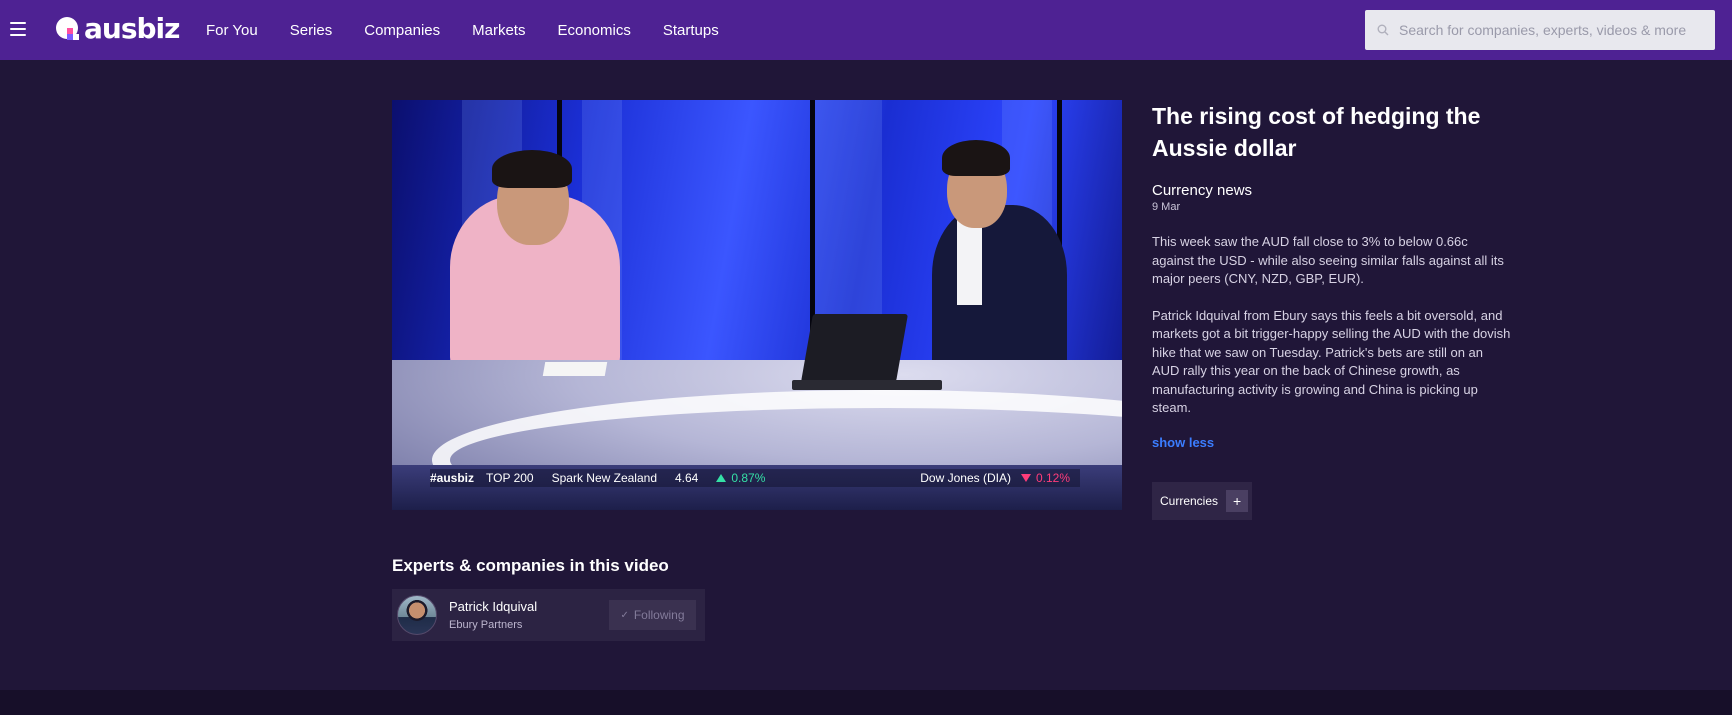  Describe the element at coordinates (402, 30) in the screenshot. I see `nav-companies: Companies` at that location.